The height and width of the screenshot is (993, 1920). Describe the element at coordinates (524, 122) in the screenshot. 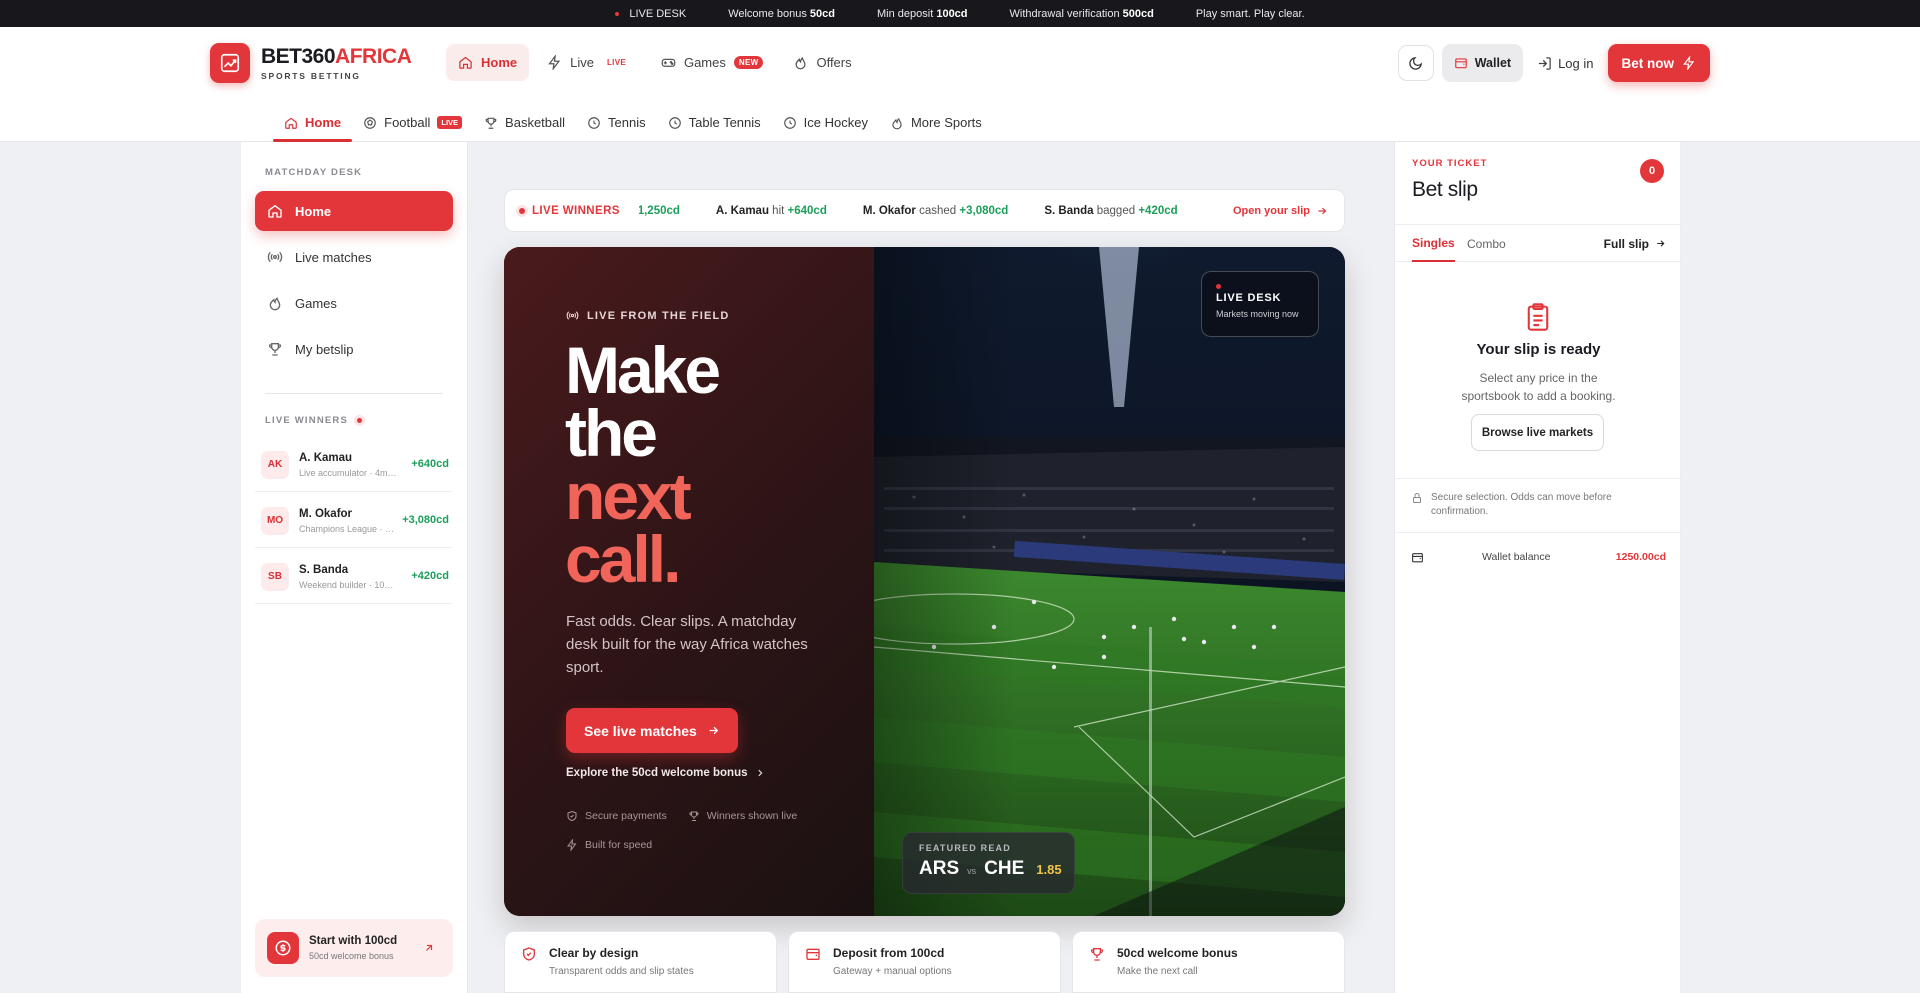

I see `sport-tab-basketball: Basketball` at that location.